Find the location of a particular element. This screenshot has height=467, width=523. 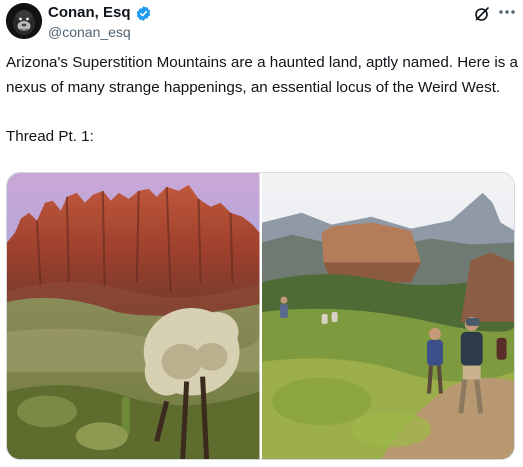

grok-icon is located at coordinates (482, 14).